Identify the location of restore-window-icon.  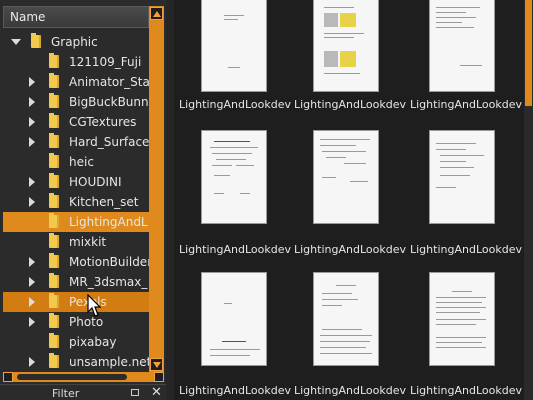
(135, 392).